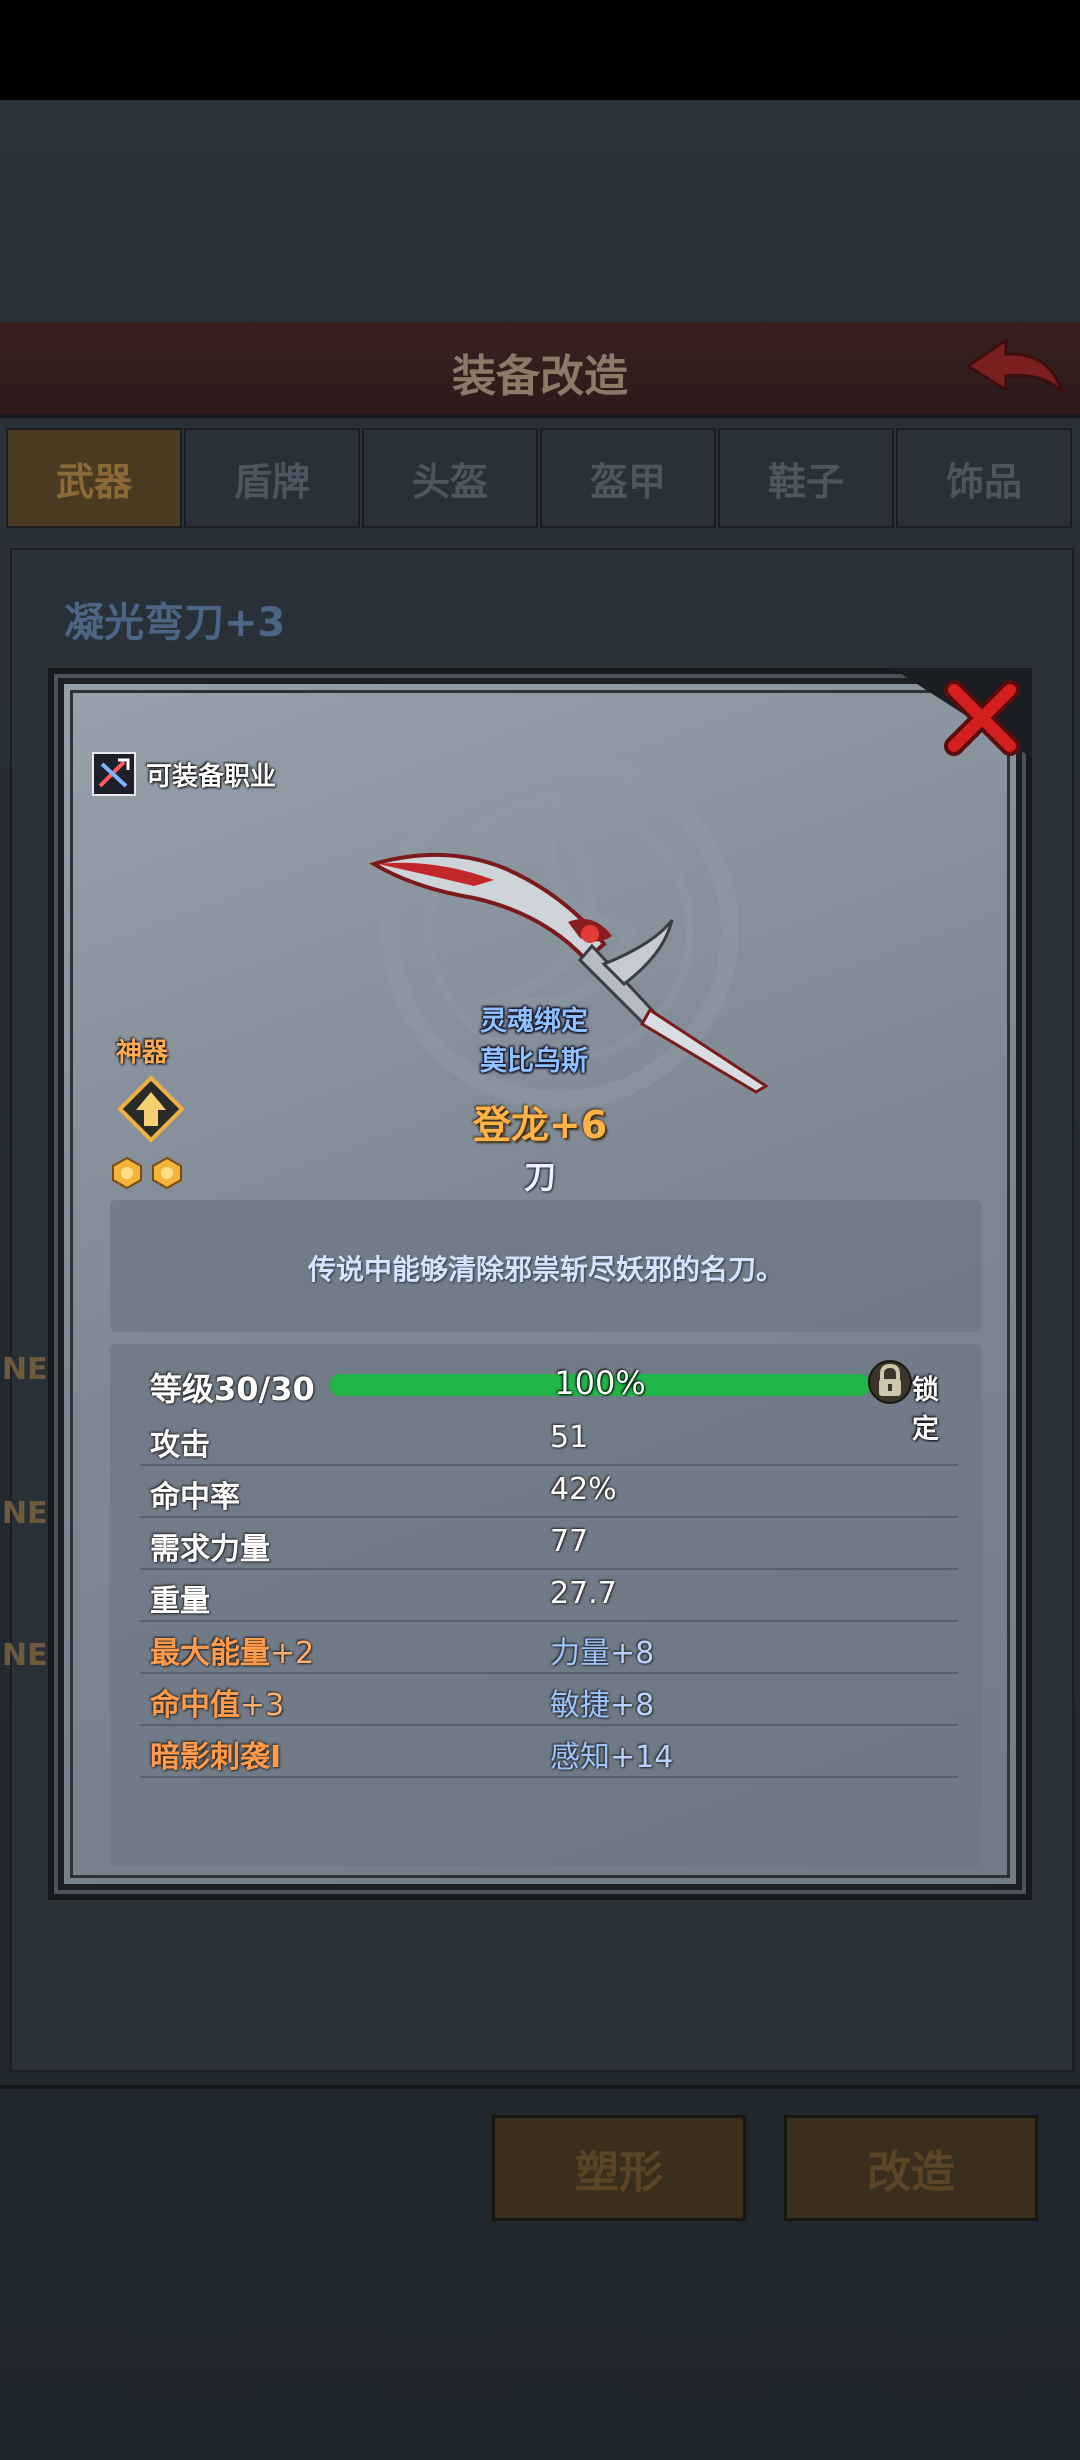 The width and height of the screenshot is (1080, 2460). I want to click on back-arrow-icon, so click(1013, 367).